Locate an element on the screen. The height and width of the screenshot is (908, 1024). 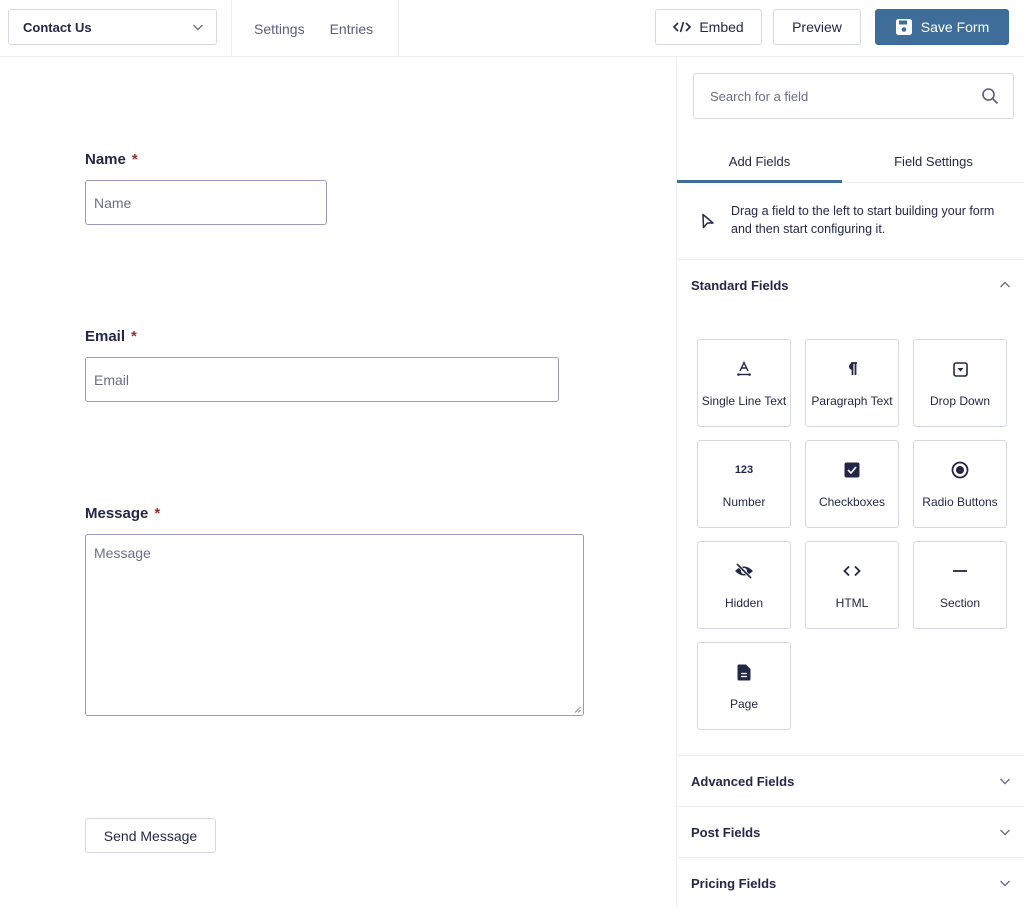
section-icon is located at coordinates (960, 571).